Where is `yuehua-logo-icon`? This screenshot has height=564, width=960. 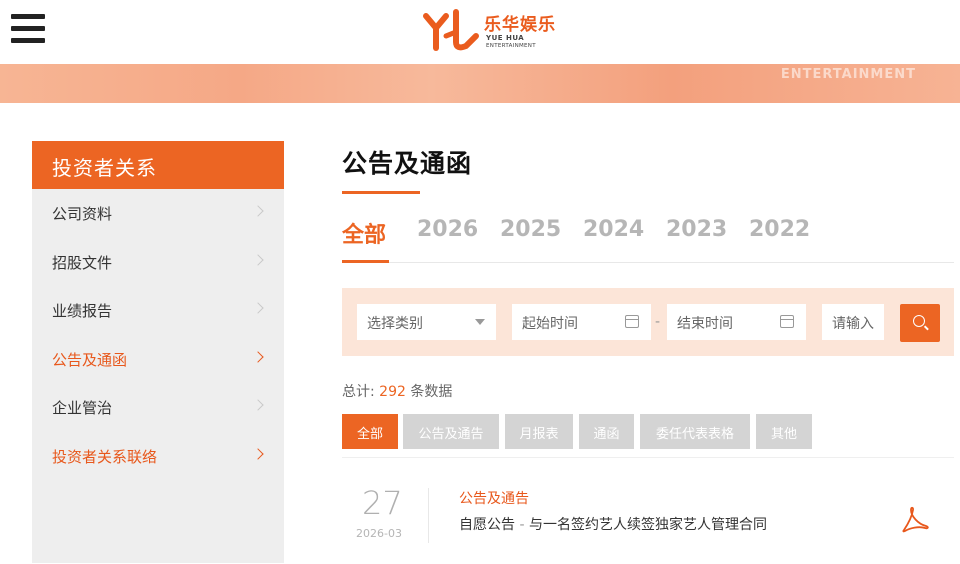 yuehua-logo-icon is located at coordinates (451, 30).